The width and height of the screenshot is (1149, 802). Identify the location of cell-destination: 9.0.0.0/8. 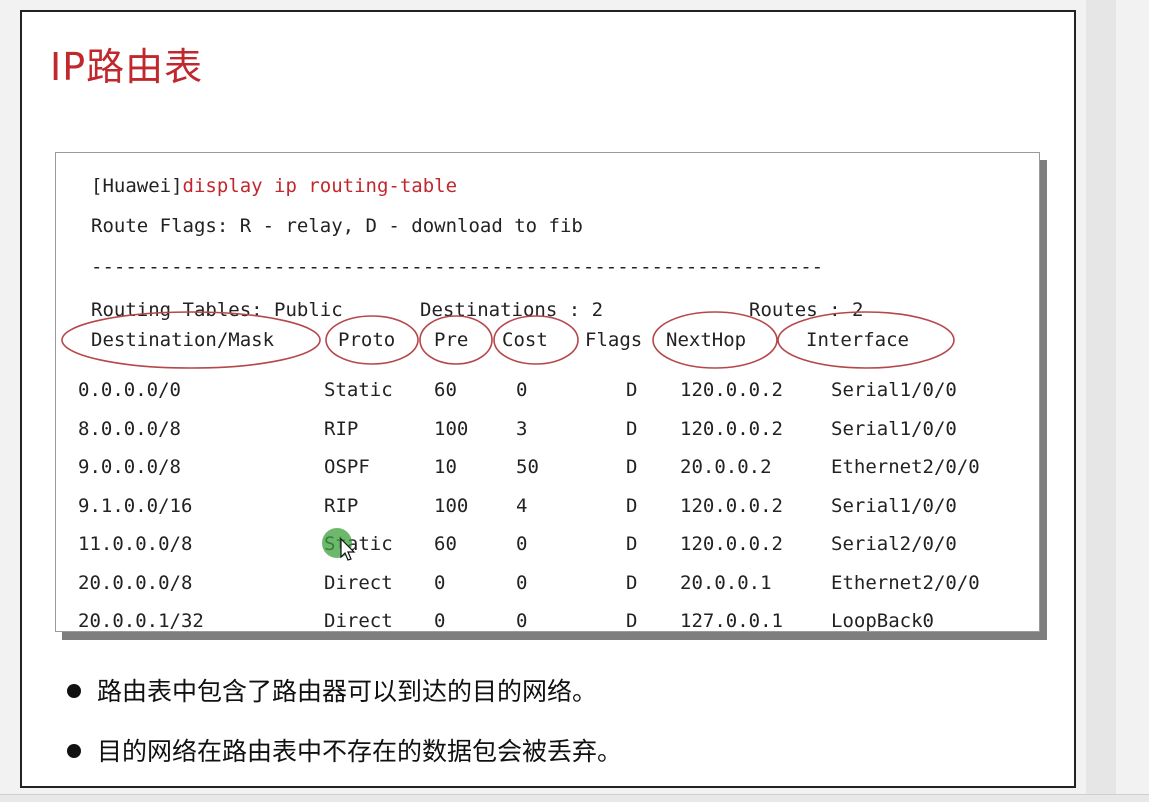
(129, 467).